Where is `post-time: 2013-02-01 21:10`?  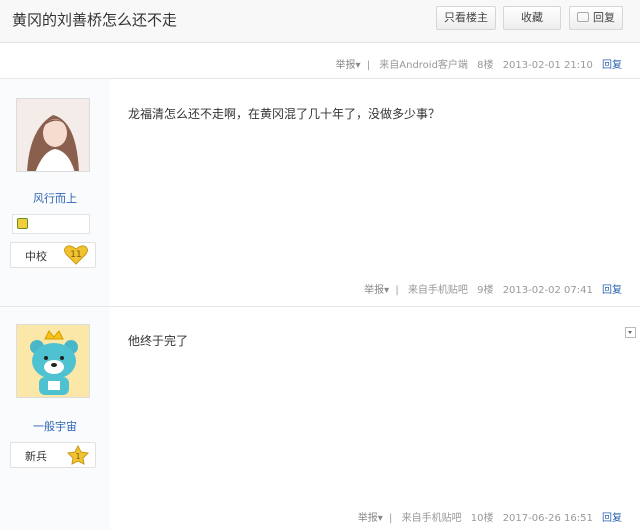 post-time: 2013-02-01 21:10 is located at coordinates (547, 65).